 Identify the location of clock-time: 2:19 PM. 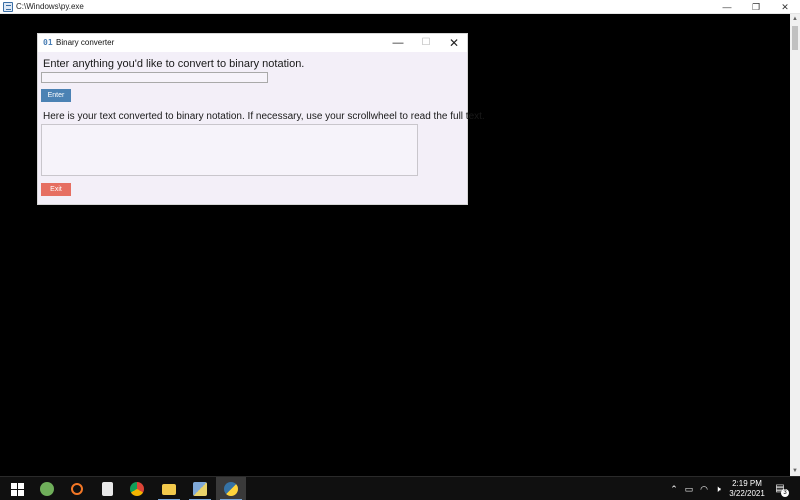
(747, 483).